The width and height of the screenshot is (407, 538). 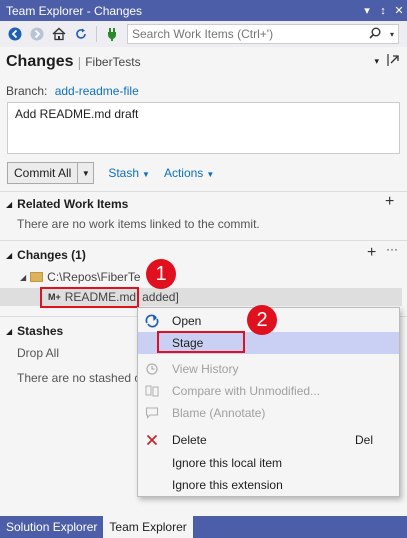 What do you see at coordinates (81, 34) in the screenshot?
I see `refresh-icon` at bounding box center [81, 34].